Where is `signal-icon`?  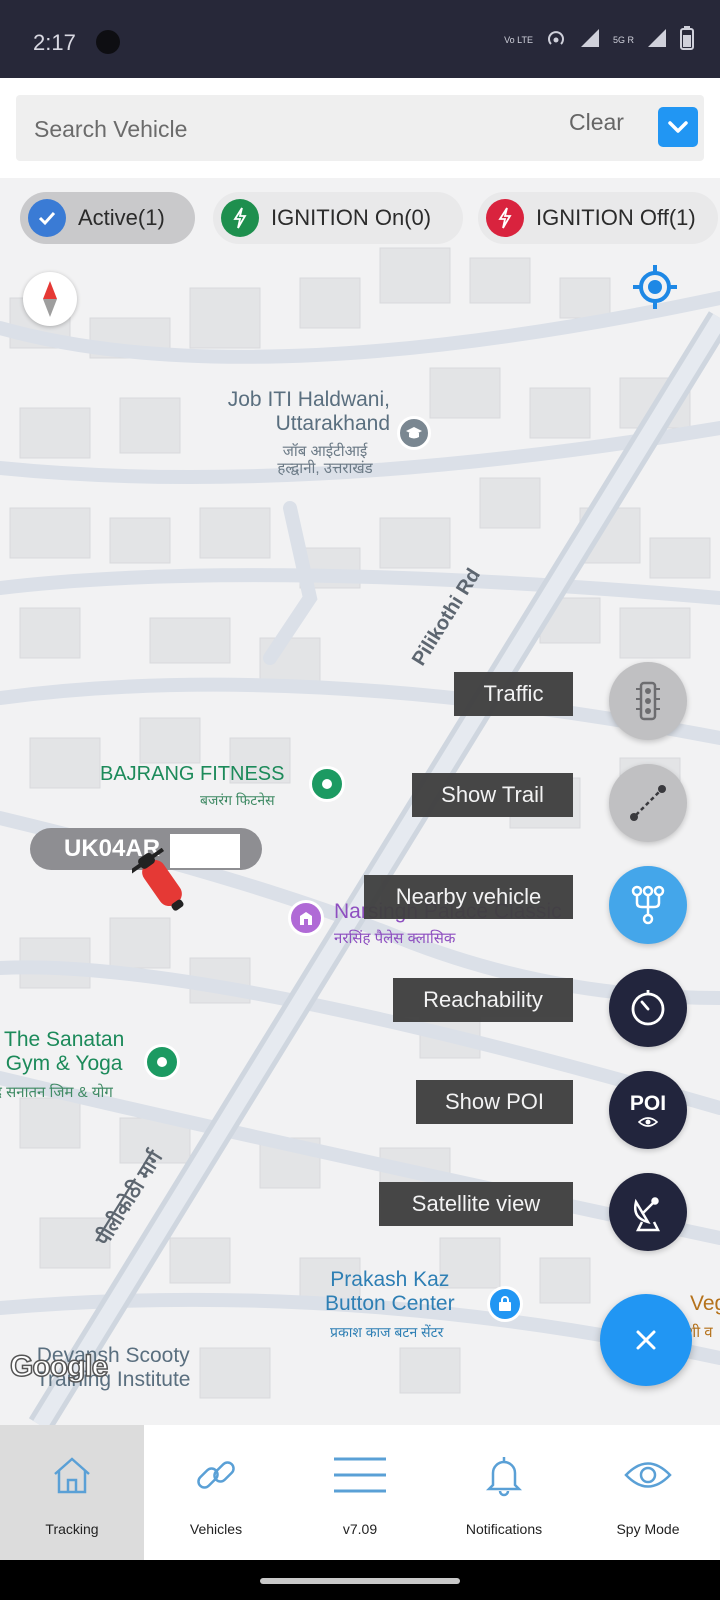 signal-icon is located at coordinates (590, 39).